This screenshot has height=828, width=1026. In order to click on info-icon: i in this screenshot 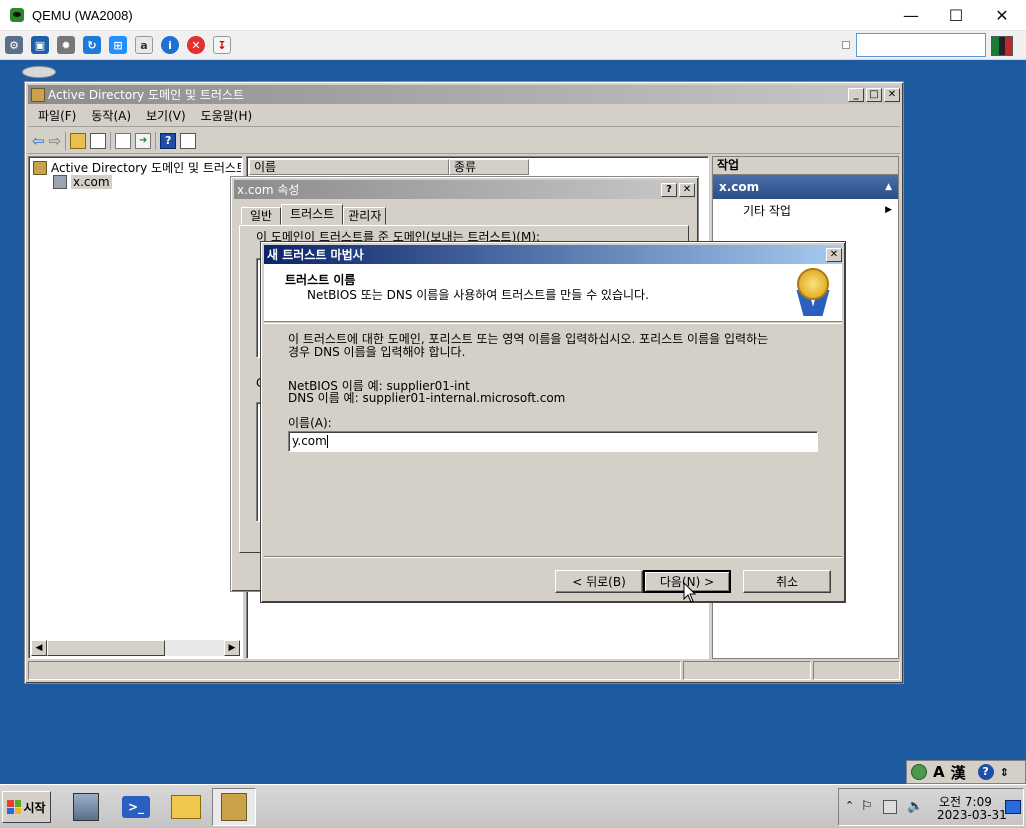, I will do `click(170, 45)`.